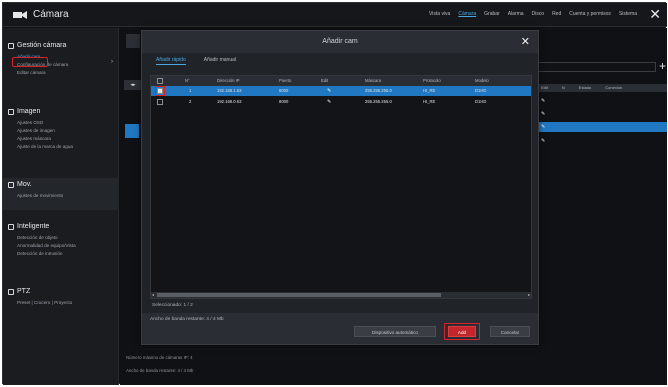 This screenshot has width=668, height=387. What do you see at coordinates (11, 46) in the screenshot?
I see `camera-management-icon` at bounding box center [11, 46].